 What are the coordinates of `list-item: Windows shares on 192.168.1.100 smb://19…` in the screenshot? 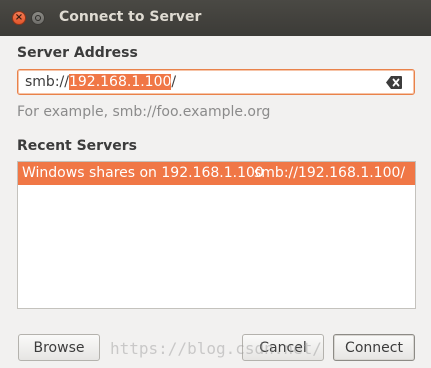 It's located at (216, 173).